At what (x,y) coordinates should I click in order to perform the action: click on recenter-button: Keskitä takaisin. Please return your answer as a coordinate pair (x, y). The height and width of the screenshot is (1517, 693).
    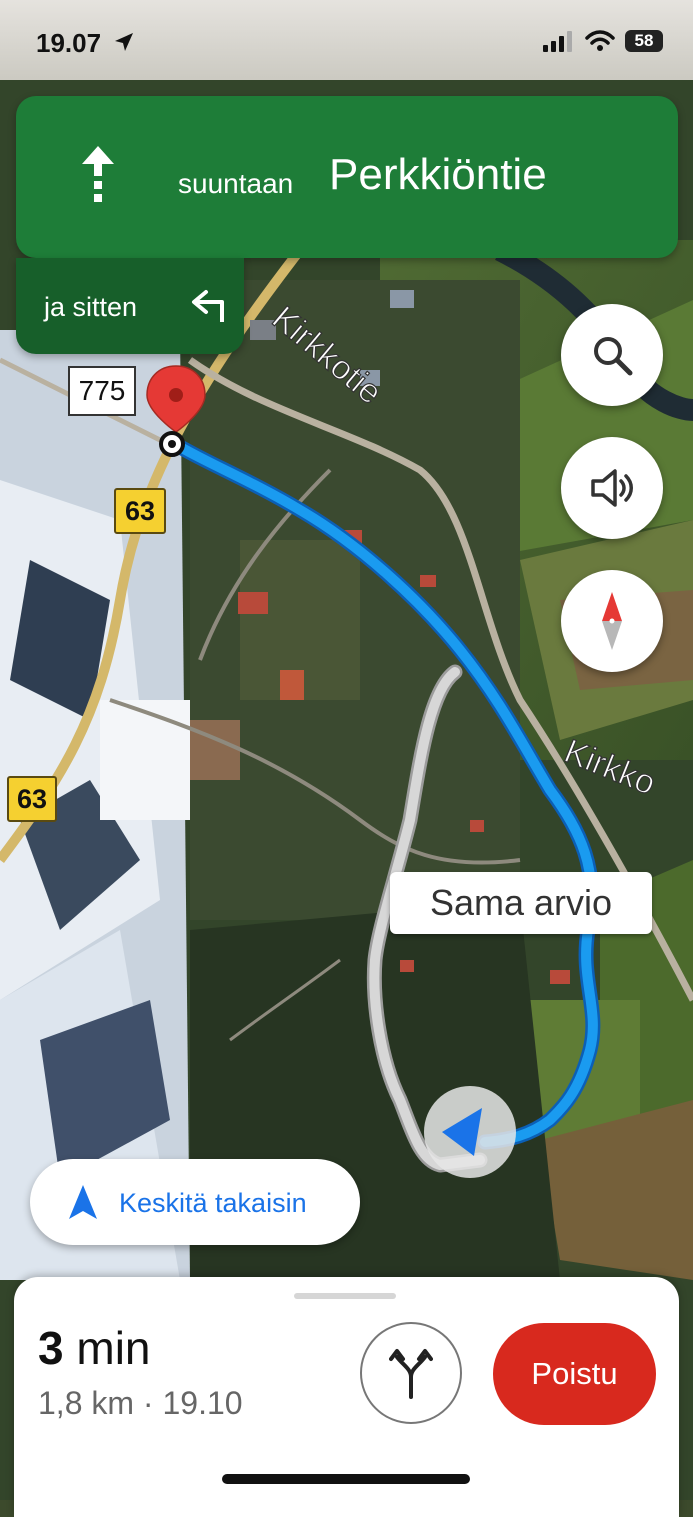
    Looking at the image, I should click on (195, 1202).